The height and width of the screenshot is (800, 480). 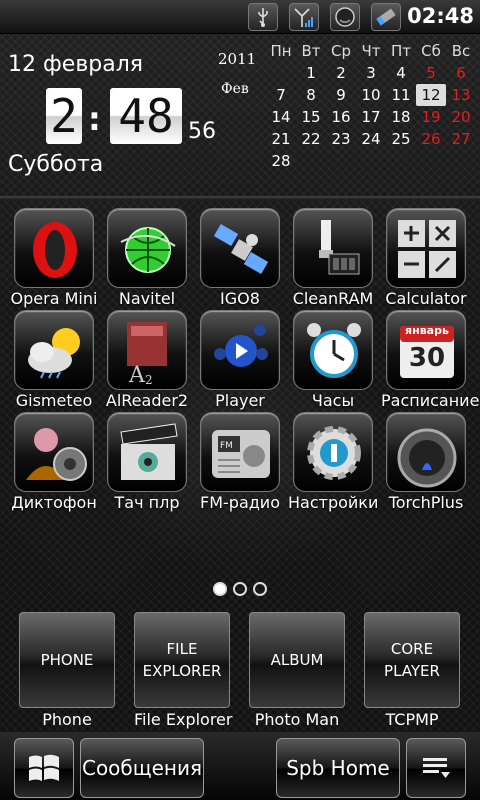 I want to click on calendar-week: 21 22 23 24 25 26 27, so click(x=371, y=139).